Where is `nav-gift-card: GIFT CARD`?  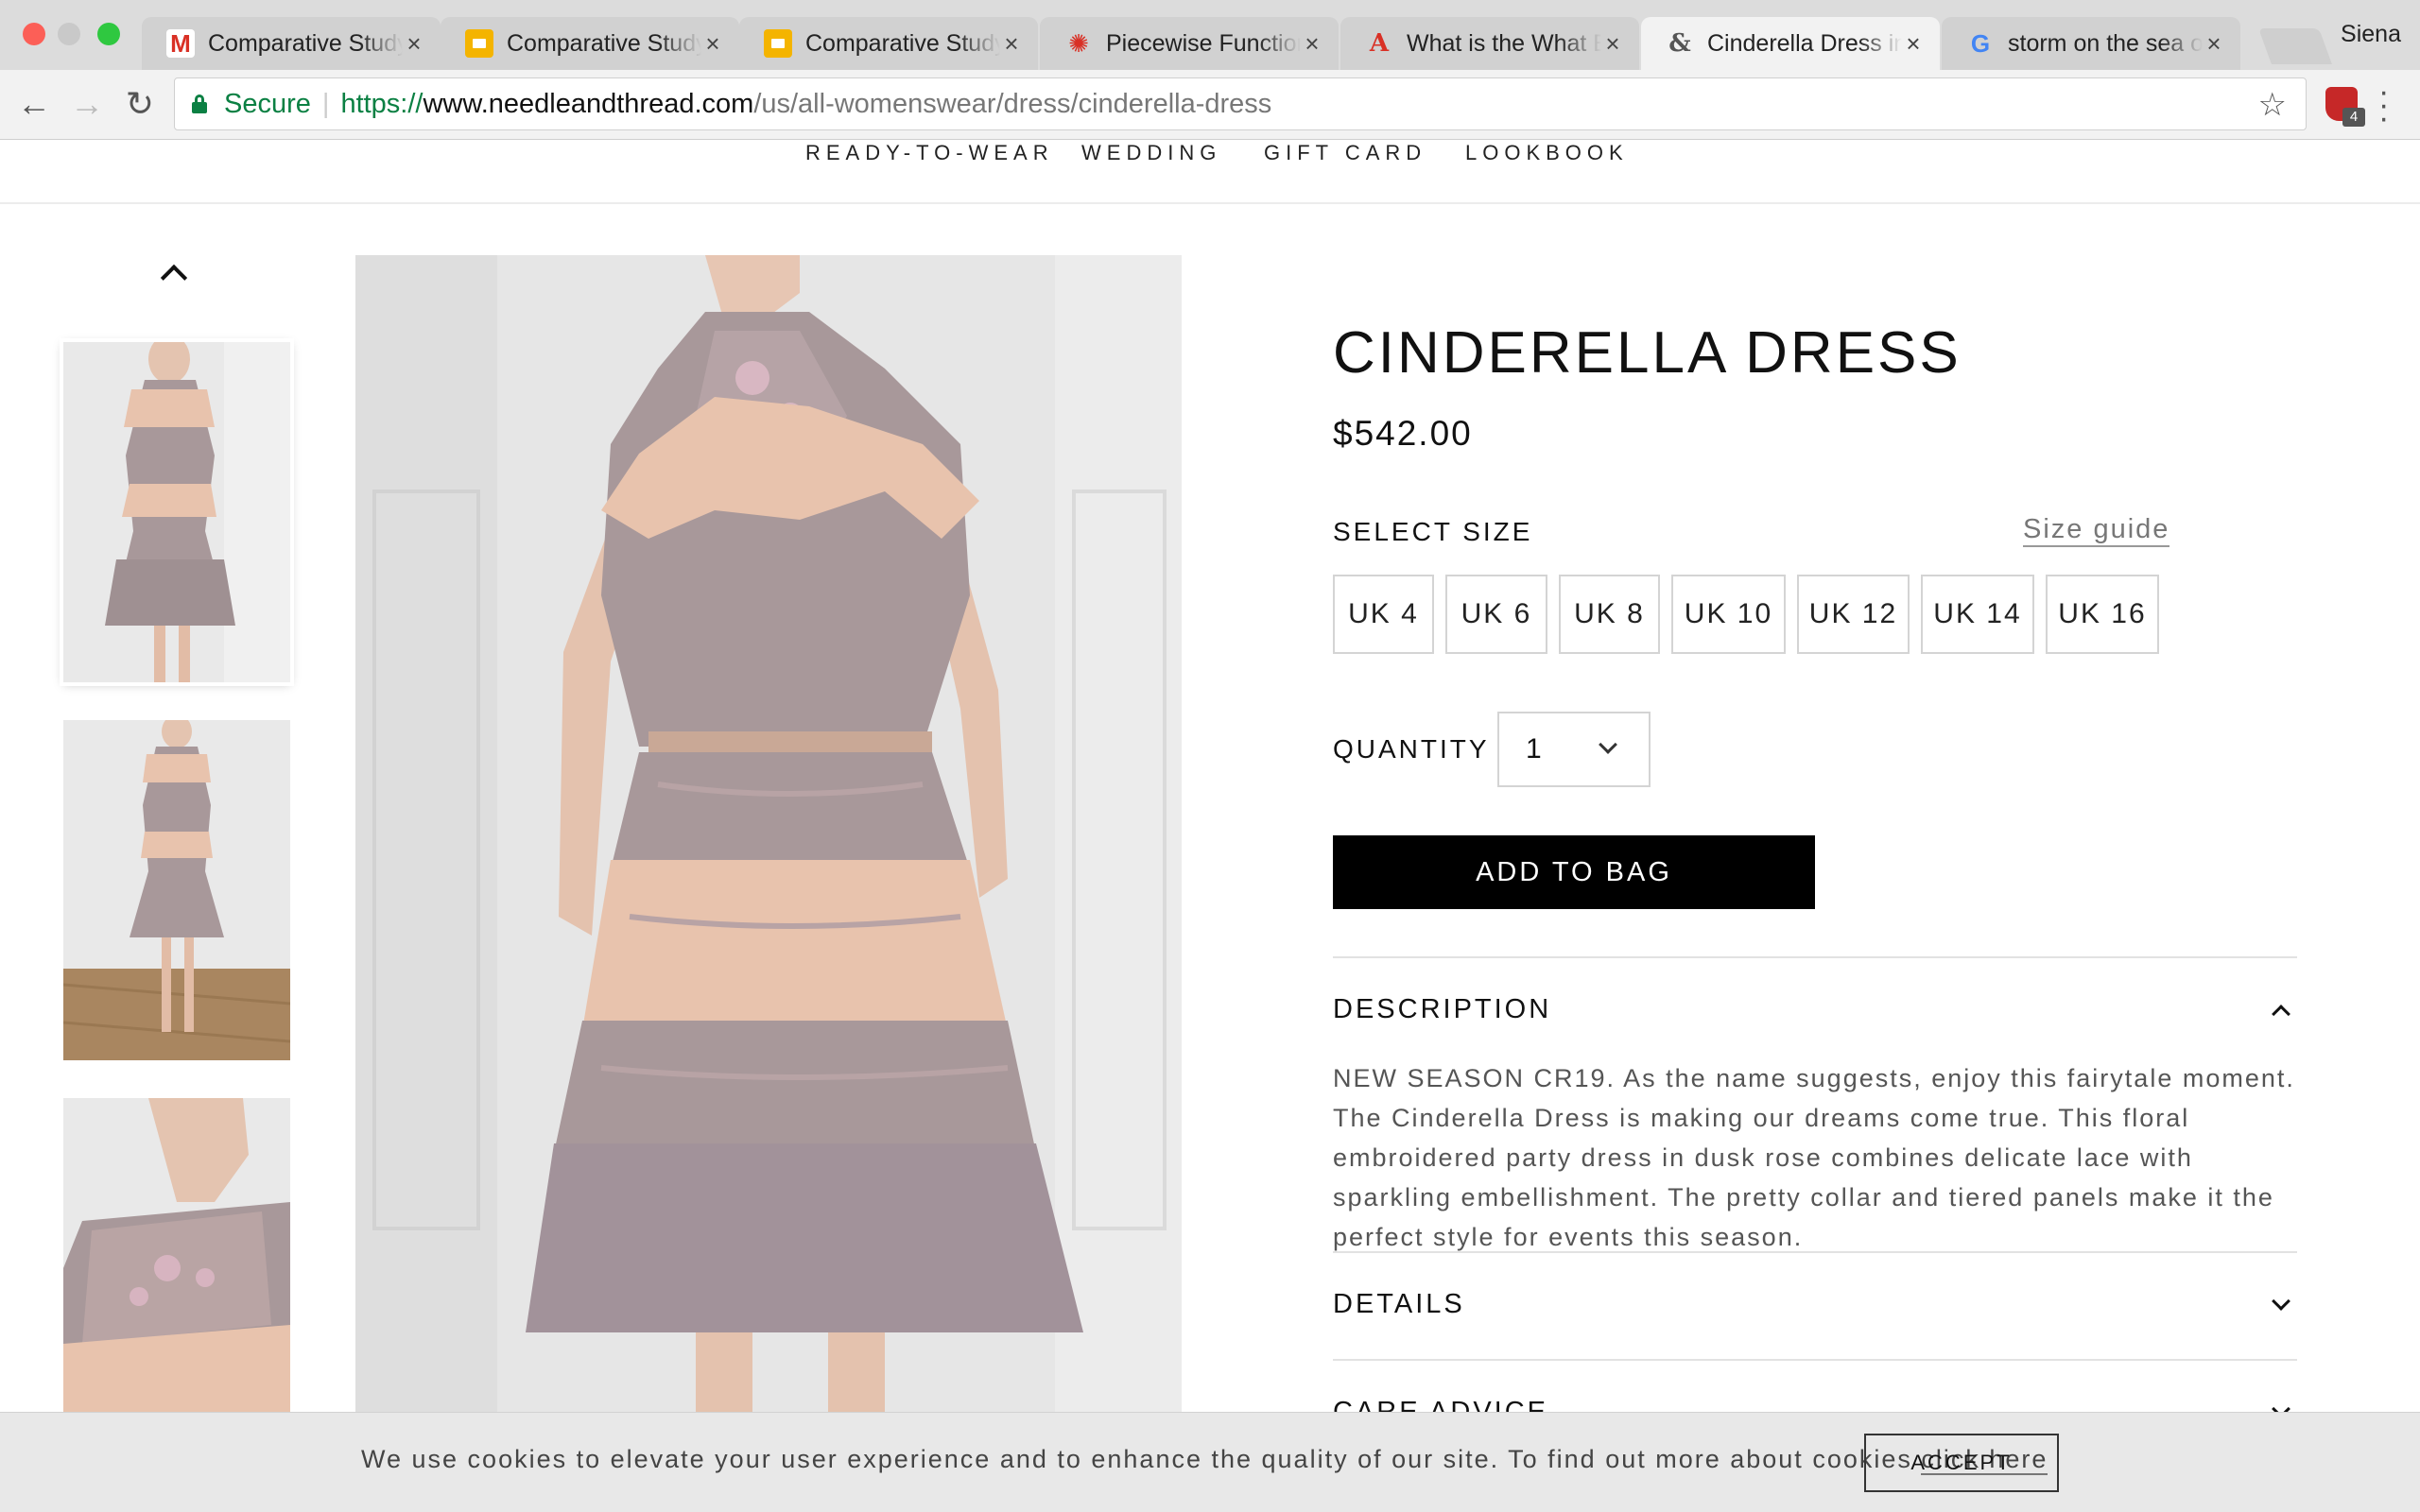 nav-gift-card: GIFT CARD is located at coordinates (1345, 153).